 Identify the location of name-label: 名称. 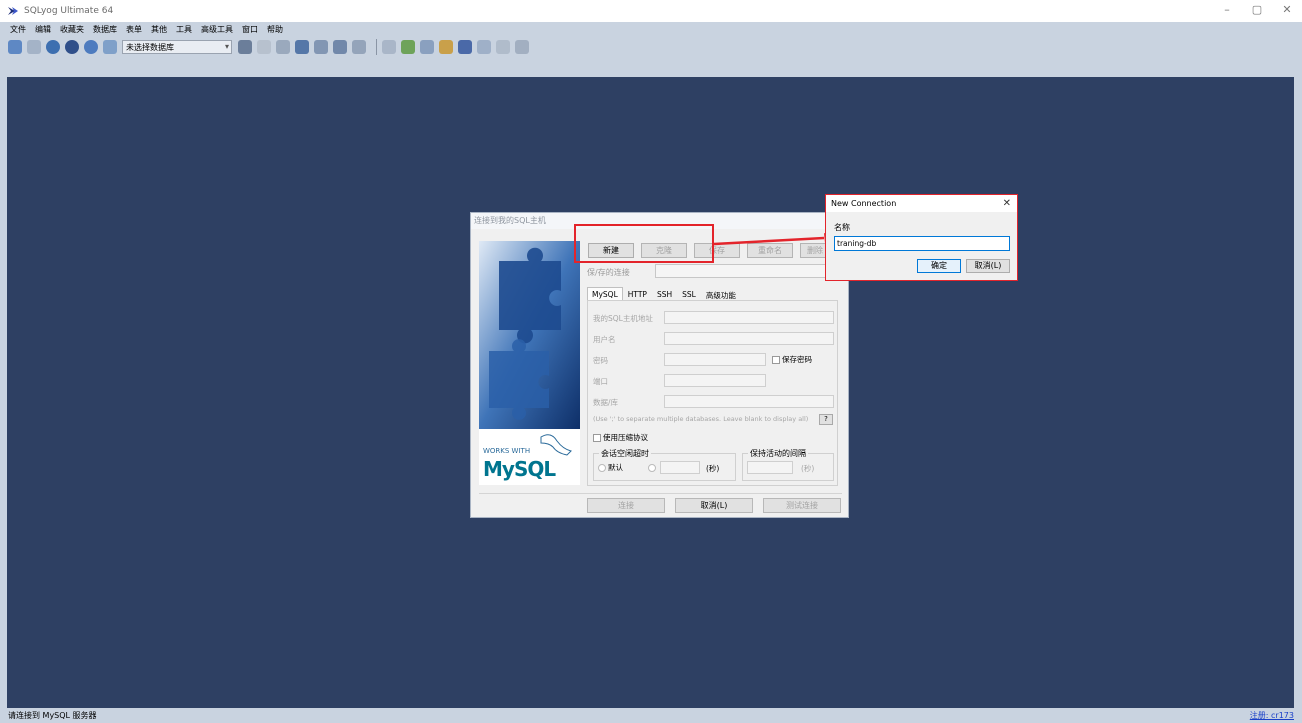
(842, 227).